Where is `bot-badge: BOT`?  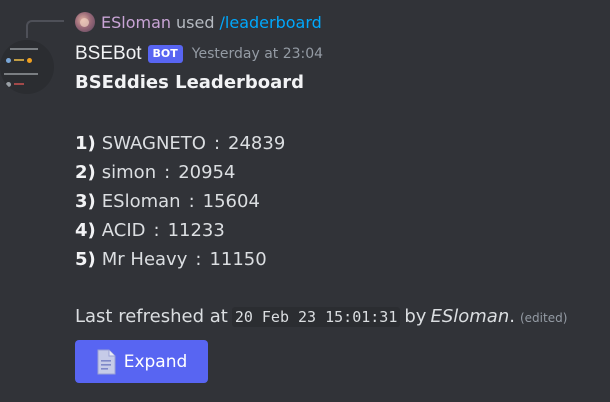
bot-badge: BOT is located at coordinates (165, 54).